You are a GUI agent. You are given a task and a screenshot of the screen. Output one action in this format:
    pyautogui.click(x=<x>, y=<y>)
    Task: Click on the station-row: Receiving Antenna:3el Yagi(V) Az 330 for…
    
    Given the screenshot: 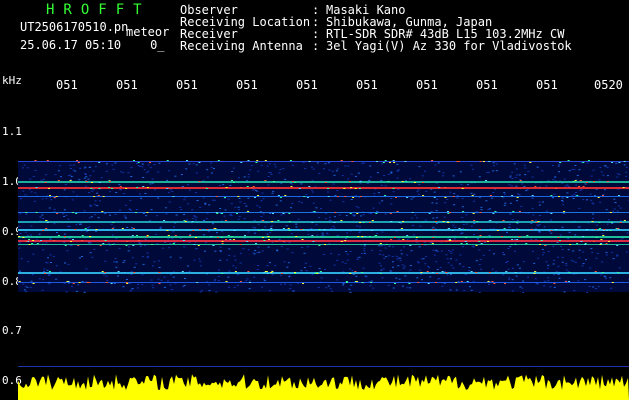 What is the action you would take?
    pyautogui.click(x=376, y=46)
    